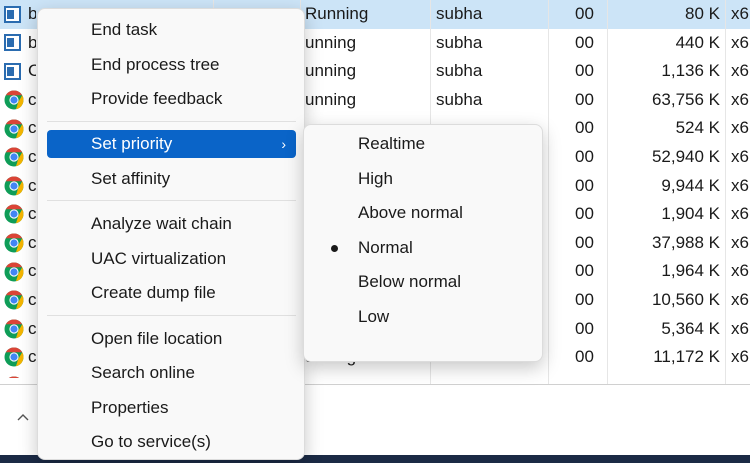 Image resolution: width=750 pixels, height=463 pixels. I want to click on priority-label: Below normal, so click(409, 281).